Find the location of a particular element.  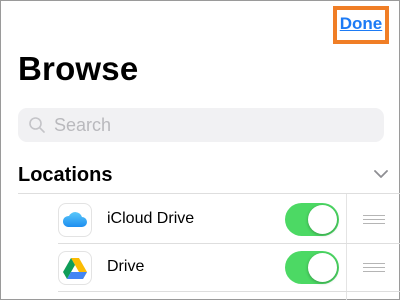

icloud-drive-toggle is located at coordinates (312, 219).